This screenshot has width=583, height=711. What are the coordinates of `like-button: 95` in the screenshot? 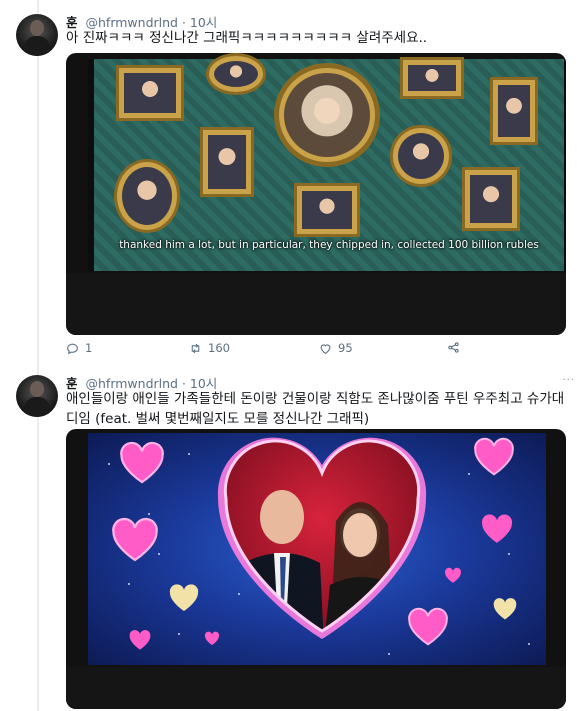 It's located at (336, 348).